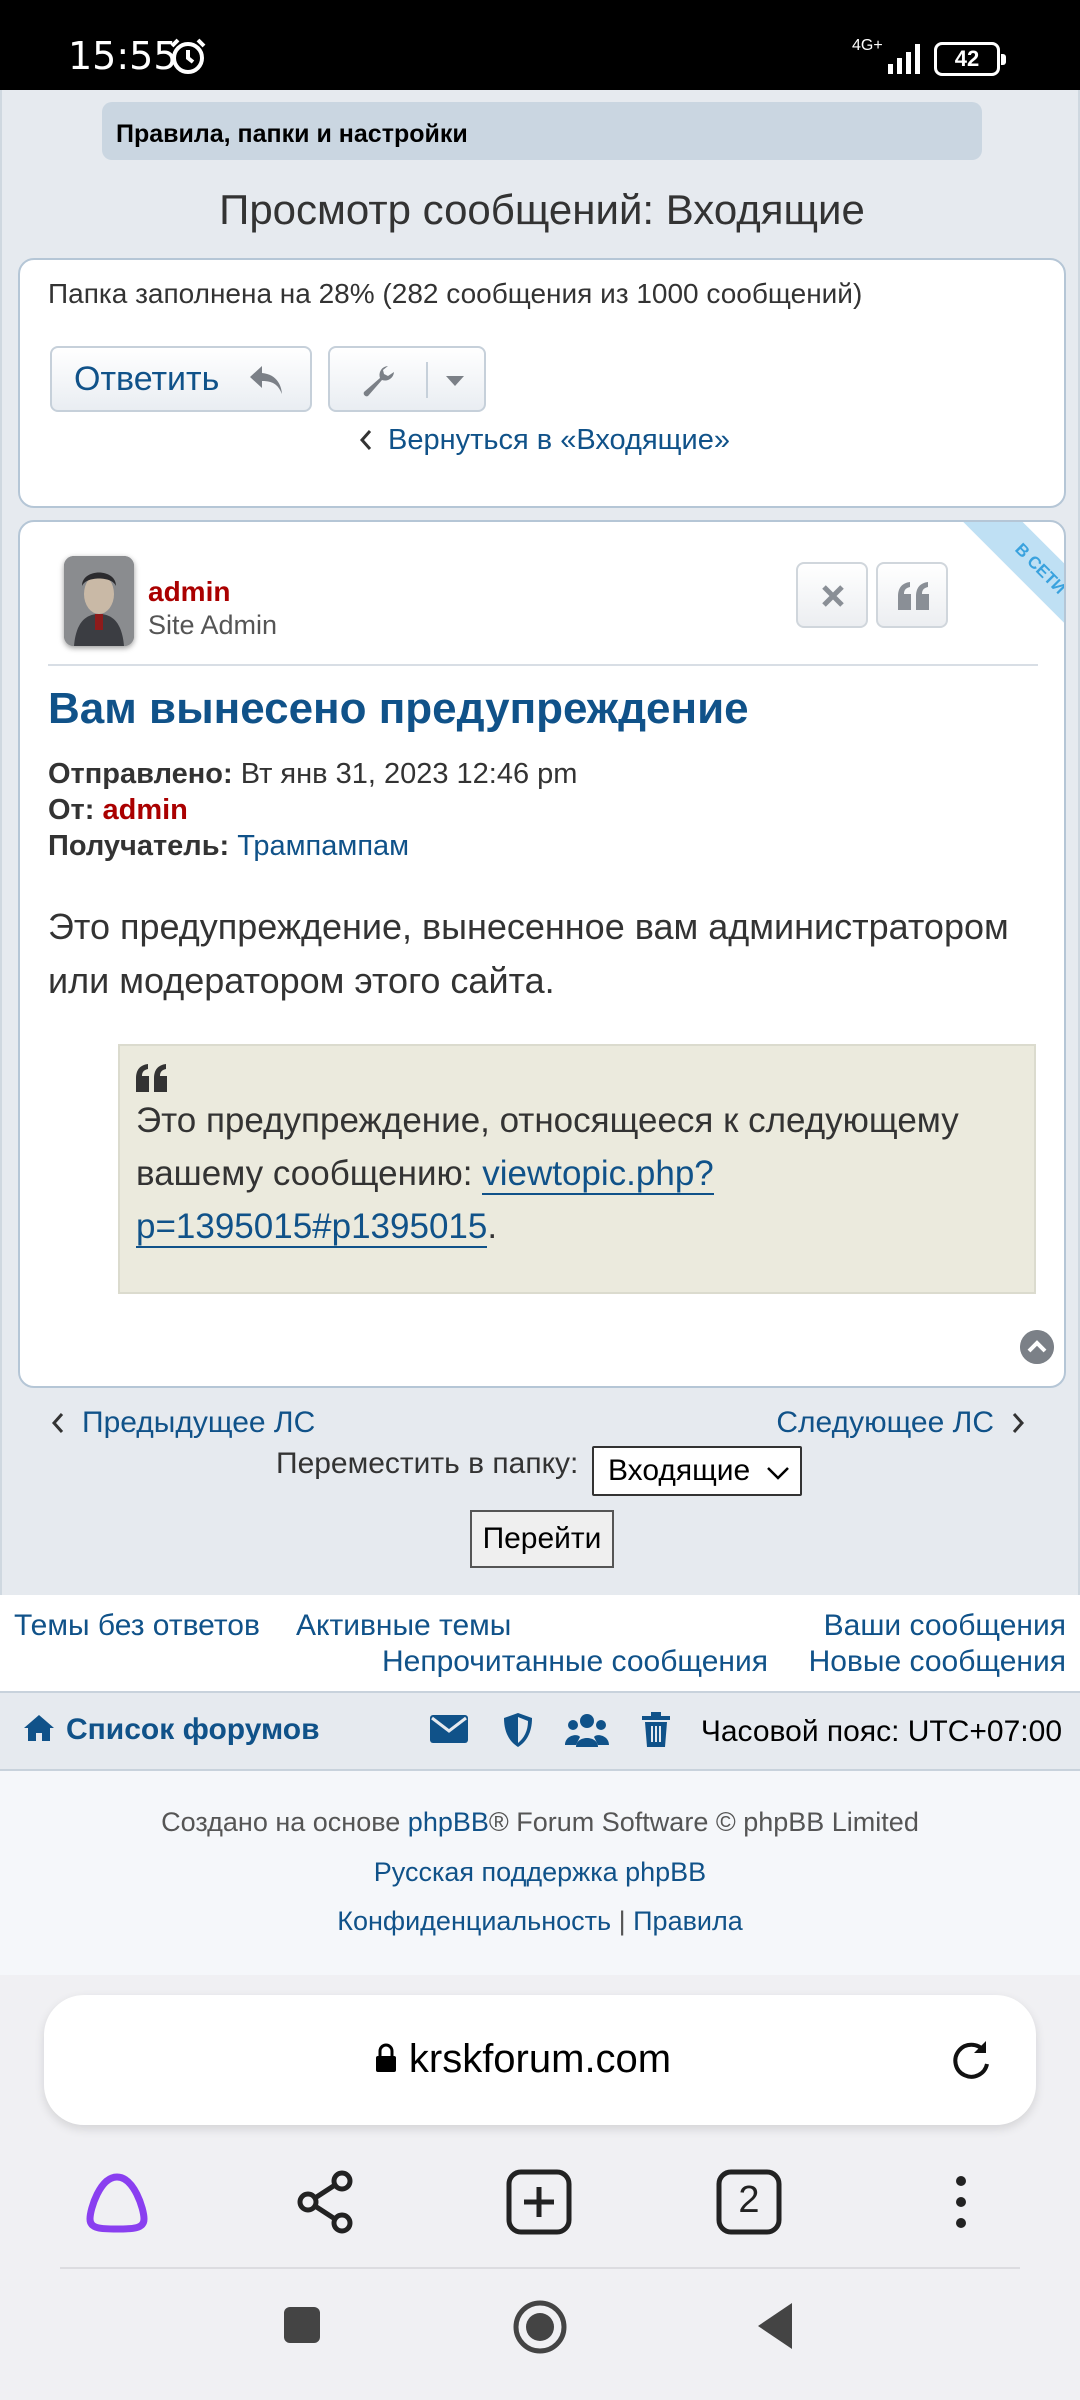 The image size is (1080, 2400). I want to click on online-badge: В СЕТИ, so click(1009, 581).